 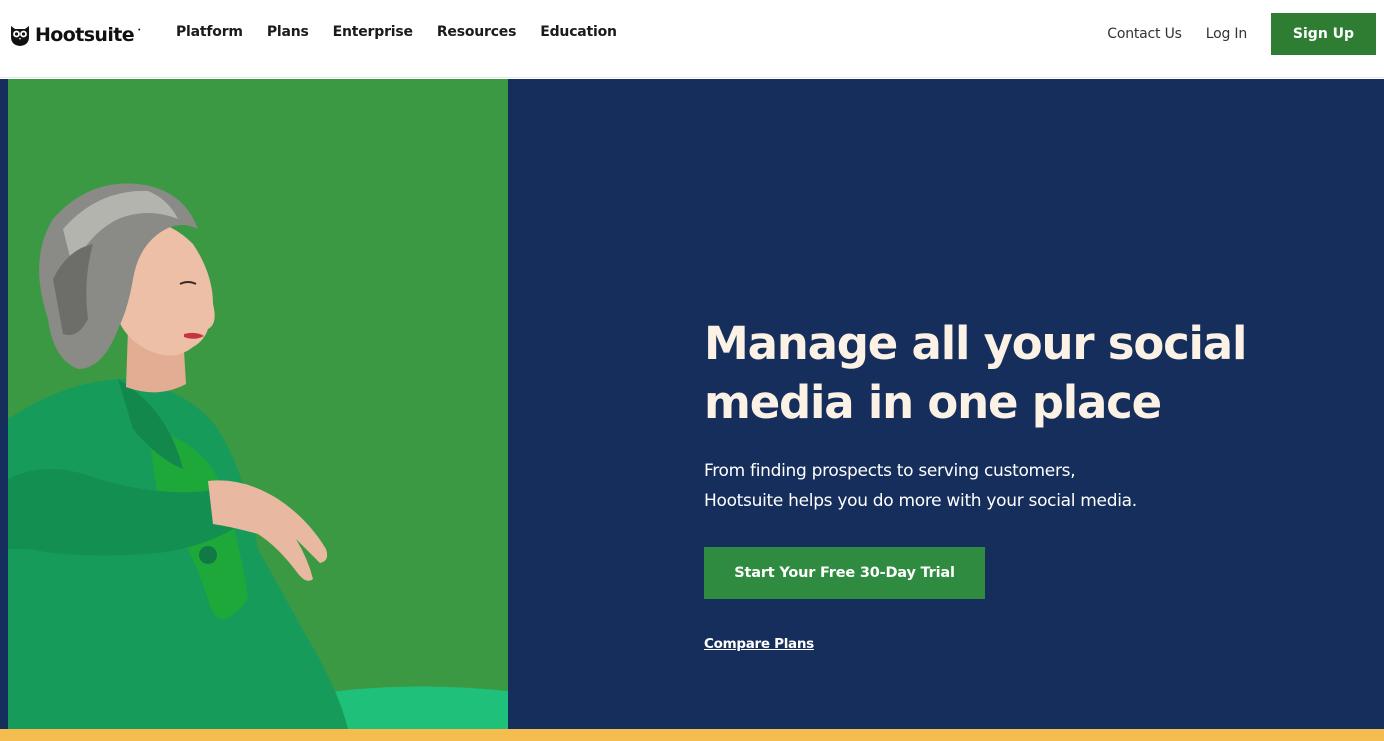 I want to click on log-in-link: Log In, so click(x=1226, y=34).